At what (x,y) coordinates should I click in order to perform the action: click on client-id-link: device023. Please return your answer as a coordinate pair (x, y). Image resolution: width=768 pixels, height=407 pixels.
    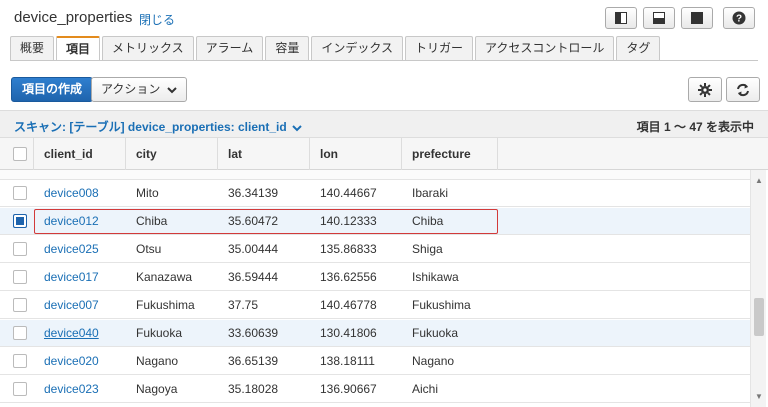
    Looking at the image, I should click on (71, 389).